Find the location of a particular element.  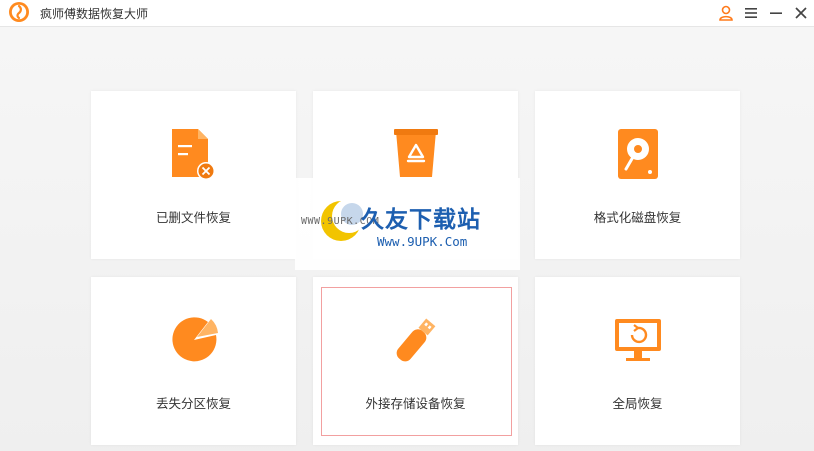

user-icon is located at coordinates (726, 13).